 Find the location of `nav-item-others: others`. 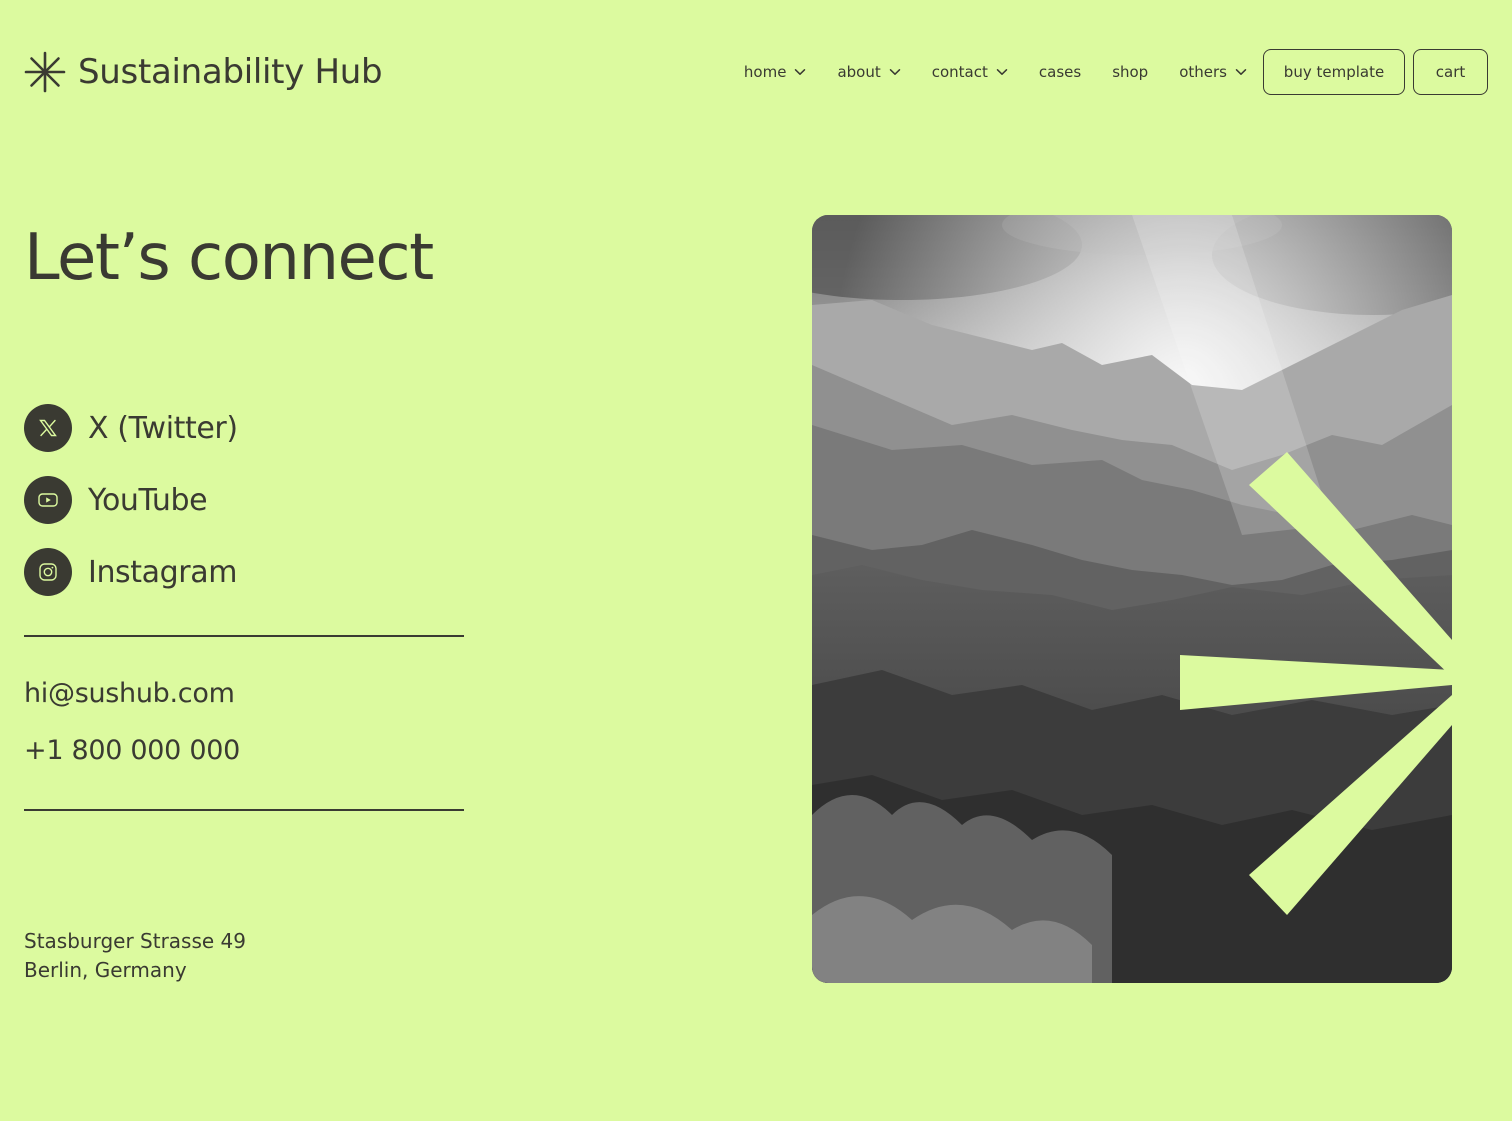

nav-item-others: others is located at coordinates (1213, 72).